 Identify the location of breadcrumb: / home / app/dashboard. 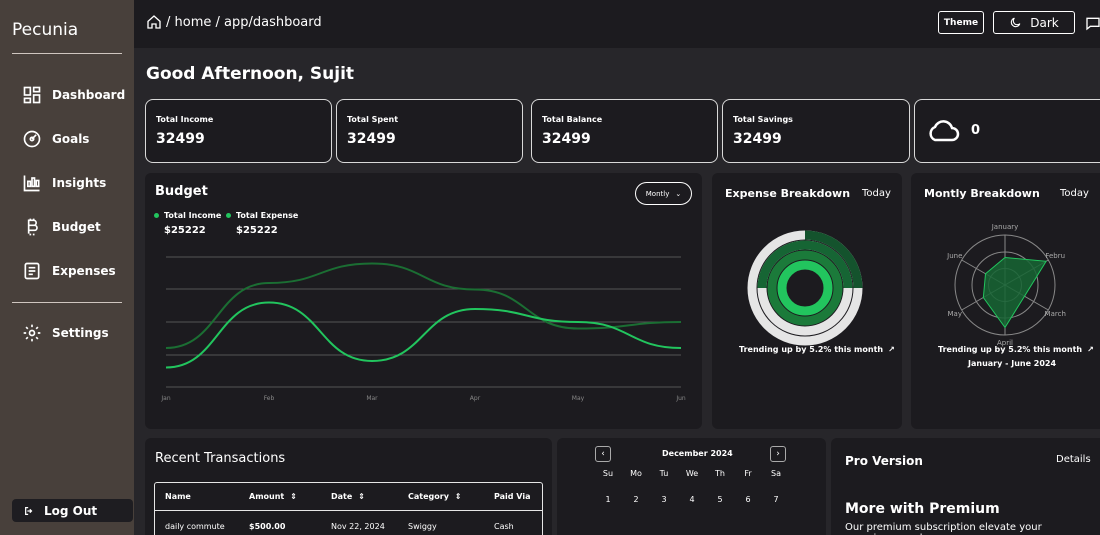
(234, 22).